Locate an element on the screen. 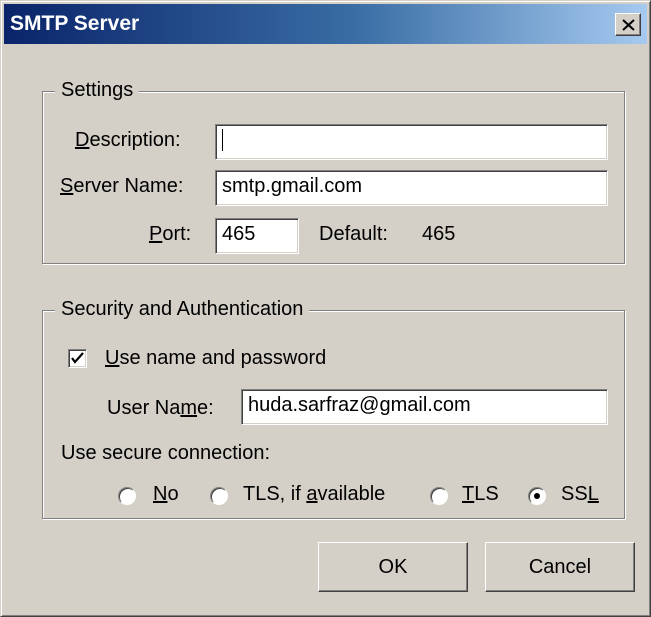 This screenshot has width=651, height=617. description-field is located at coordinates (411, 142).